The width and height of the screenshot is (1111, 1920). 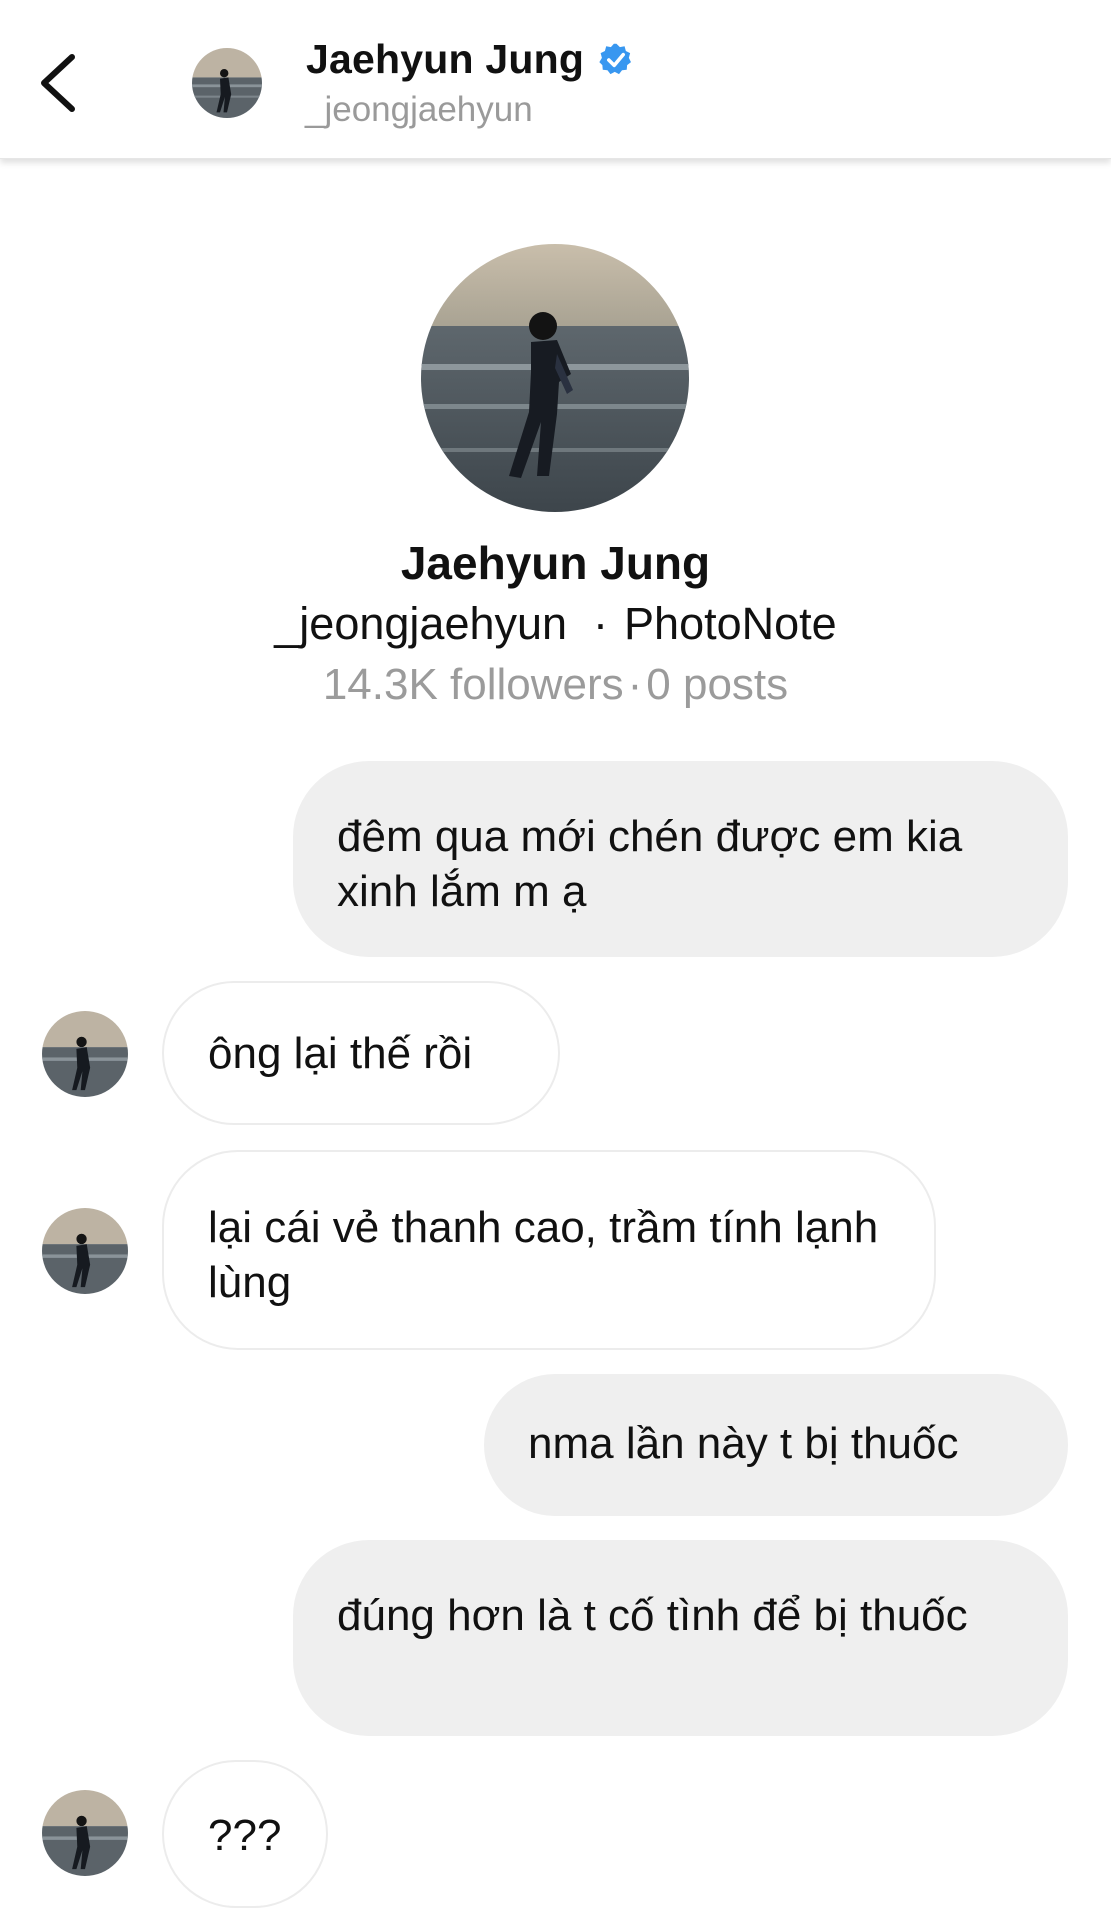 I want to click on message-incoming: ???, so click(x=245, y=1834).